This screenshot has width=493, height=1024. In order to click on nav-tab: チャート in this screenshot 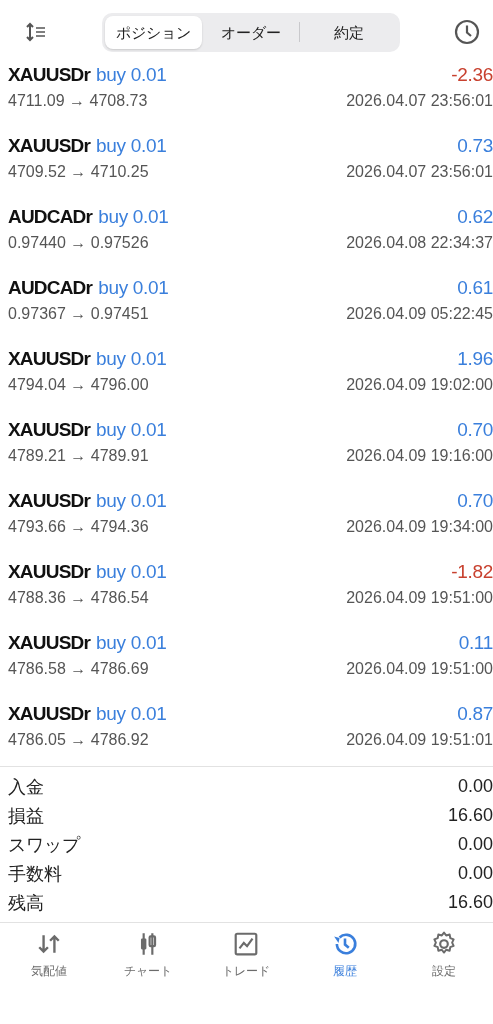, I will do `click(147, 955)`.